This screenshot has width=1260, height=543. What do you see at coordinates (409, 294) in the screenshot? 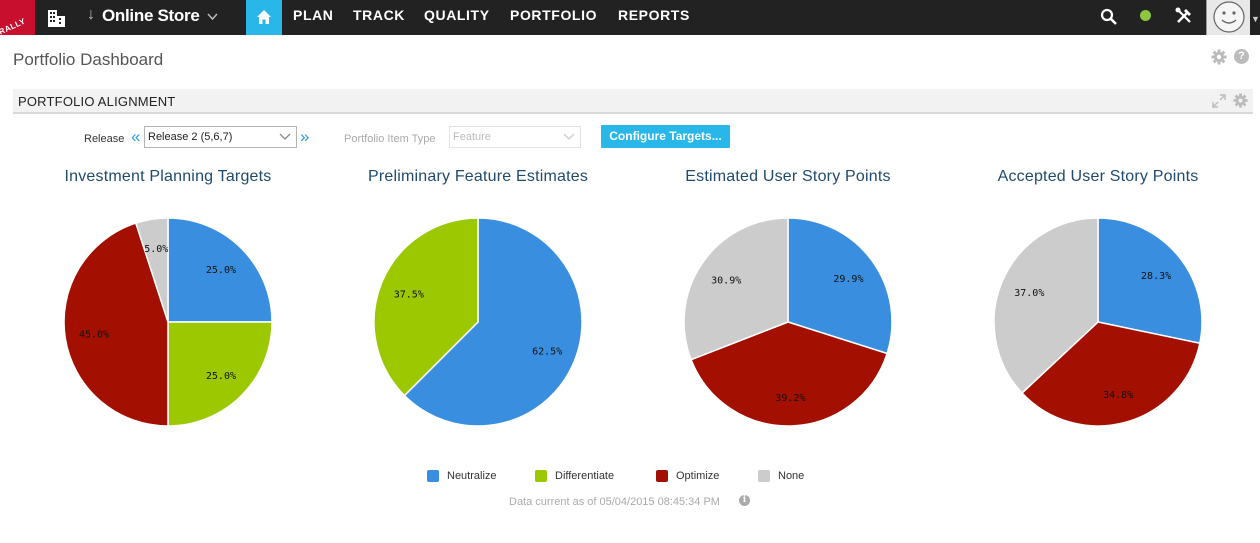
I see `pie-slice-label: 37.5%` at bounding box center [409, 294].